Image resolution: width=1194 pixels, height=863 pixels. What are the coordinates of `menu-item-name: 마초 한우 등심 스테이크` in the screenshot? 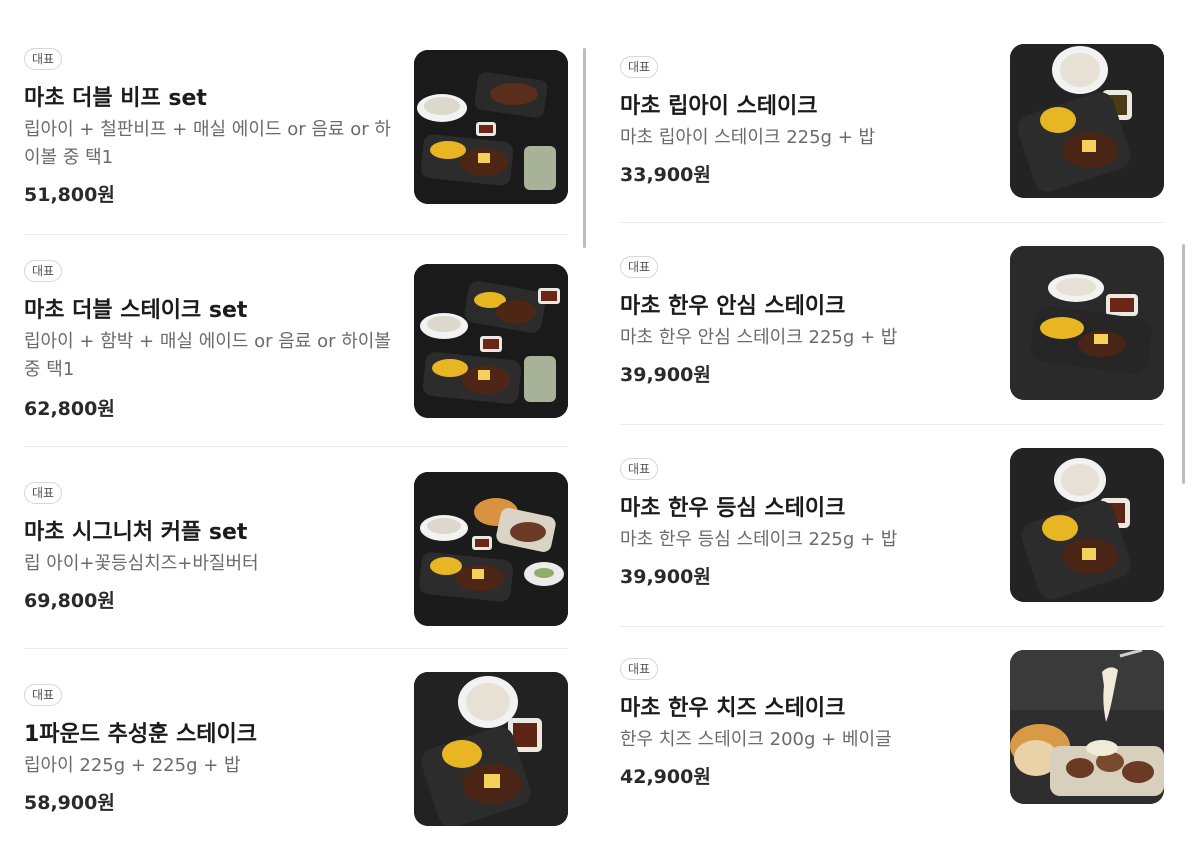 It's located at (733, 508).